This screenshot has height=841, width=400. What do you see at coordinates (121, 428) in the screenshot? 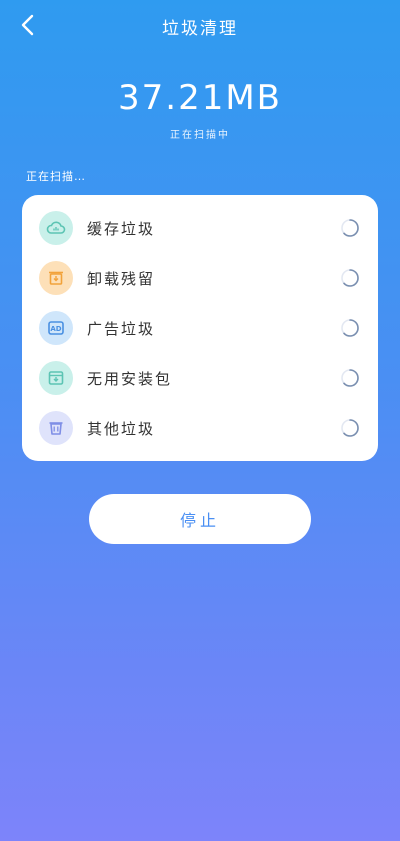
I see `item-label: 其他垃圾` at bounding box center [121, 428].